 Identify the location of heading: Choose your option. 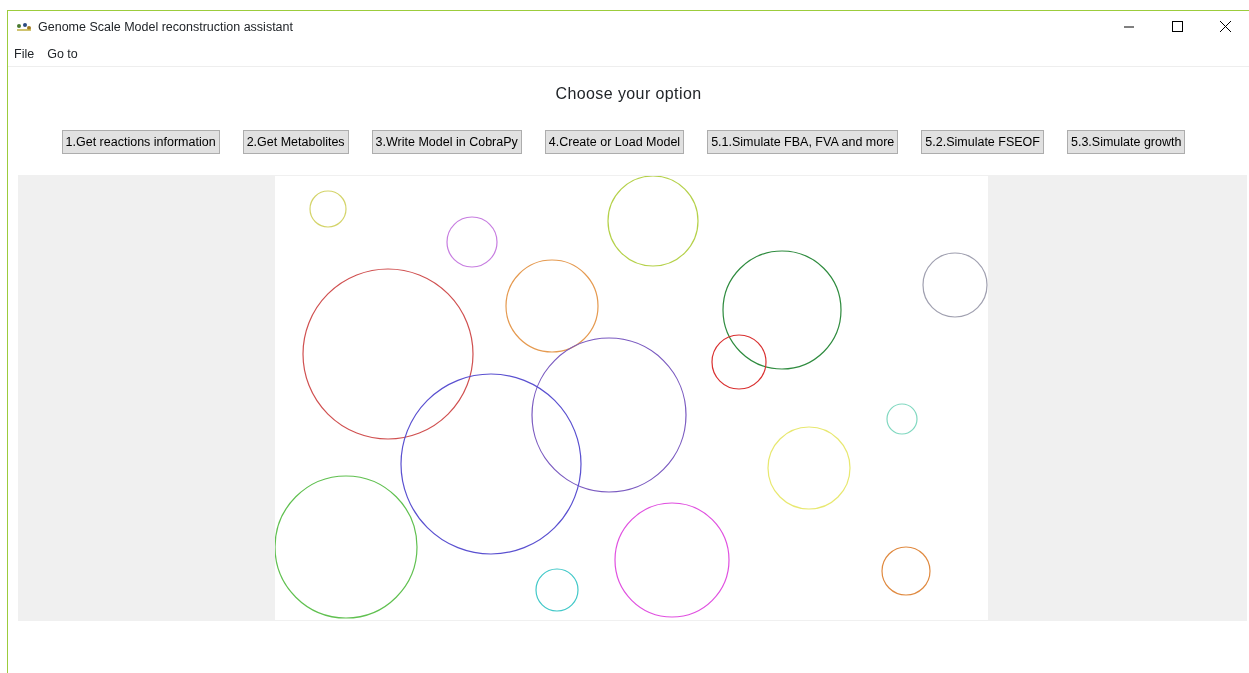
(628, 93).